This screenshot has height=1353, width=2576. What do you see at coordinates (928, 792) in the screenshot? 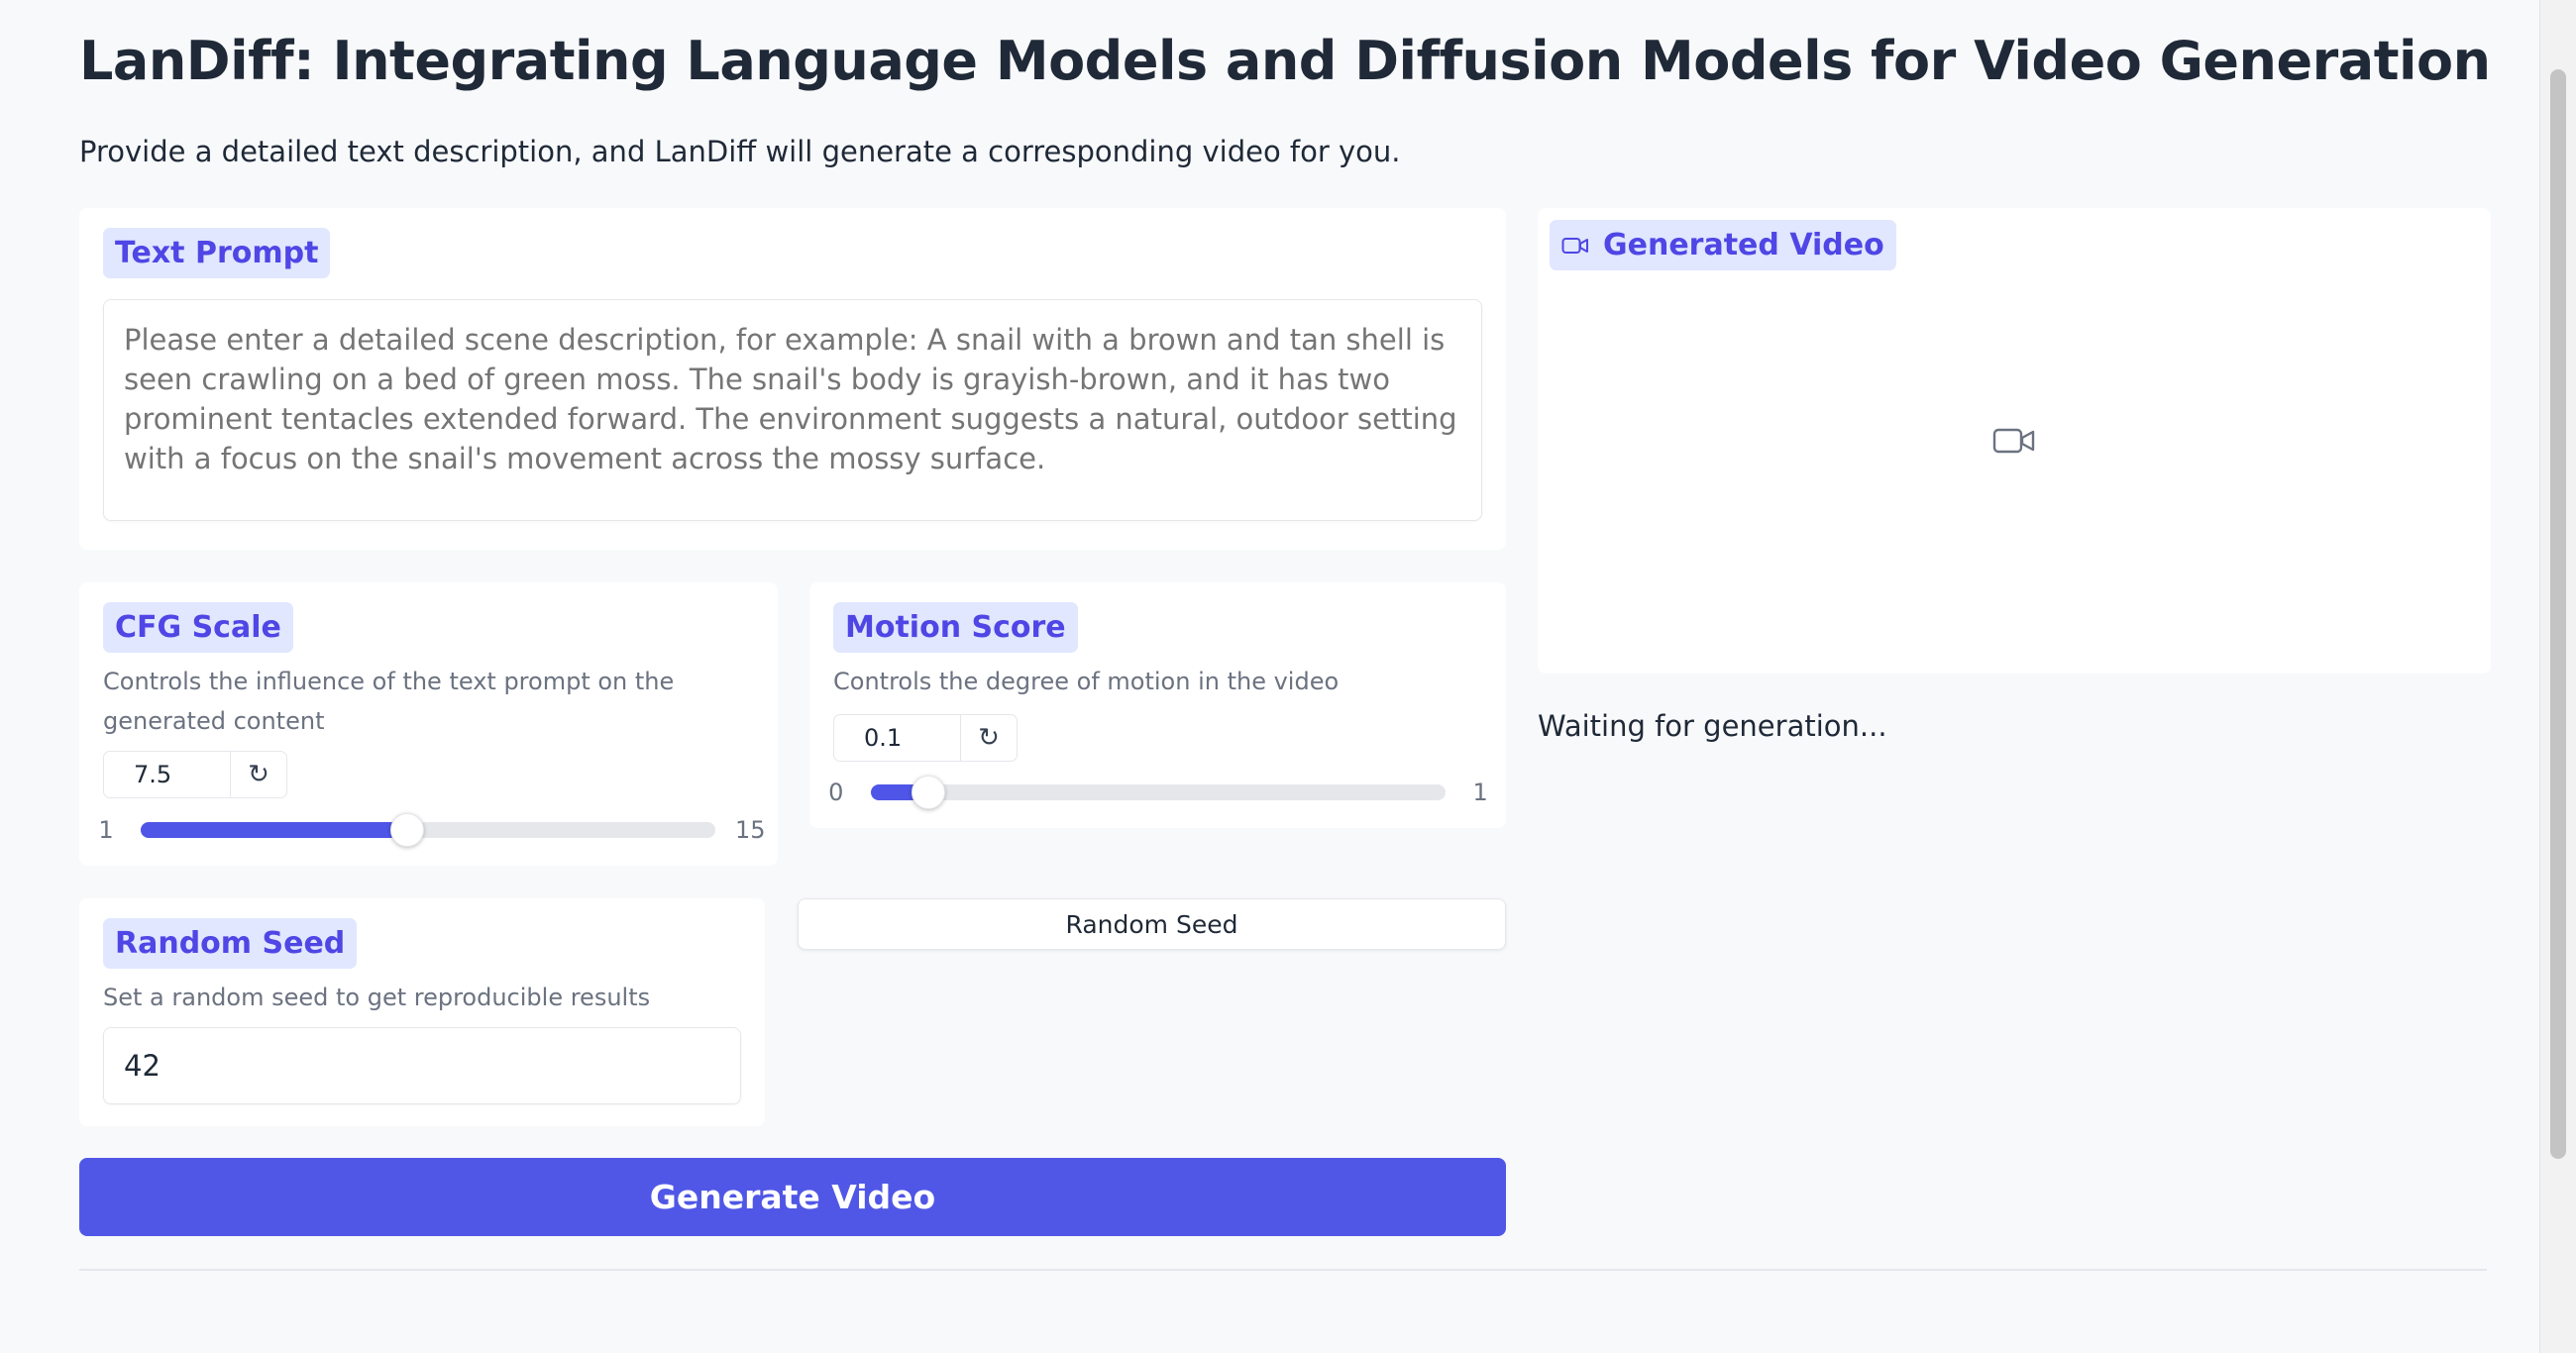
I see `motion-score-slider-thumb` at bounding box center [928, 792].